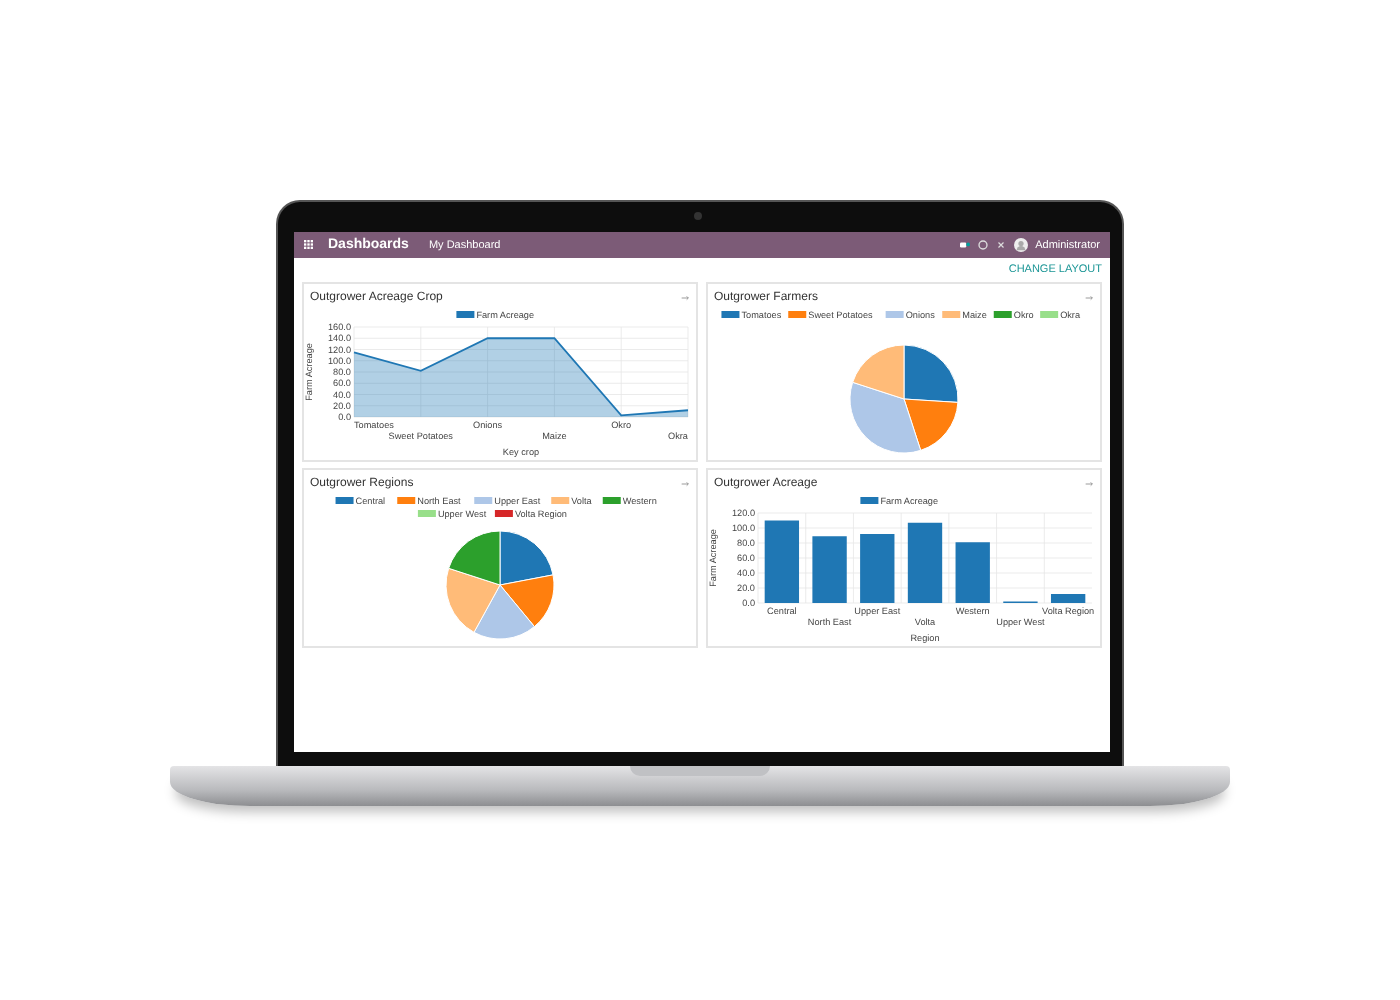 The height and width of the screenshot is (1000, 1400). I want to click on menu-icon, so click(309, 245).